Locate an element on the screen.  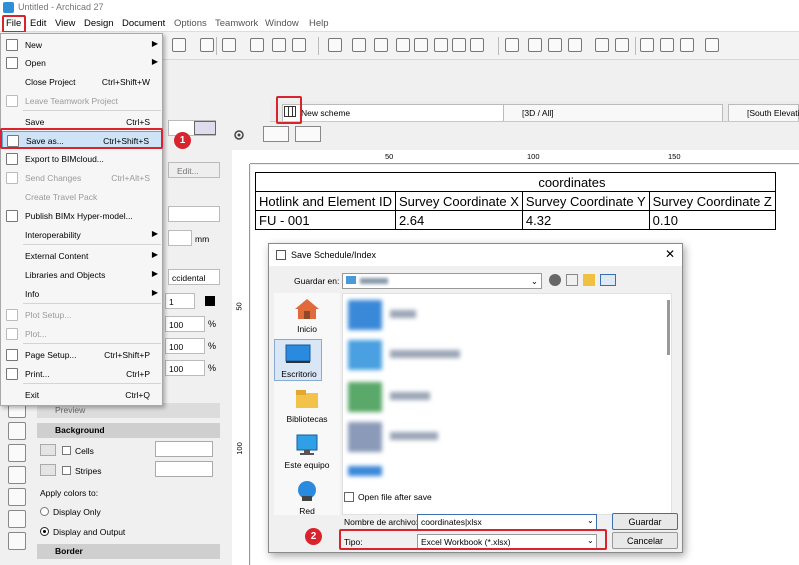
menu-item-travel-pack: Create Travel Pack is located at coordinates (82, 197).